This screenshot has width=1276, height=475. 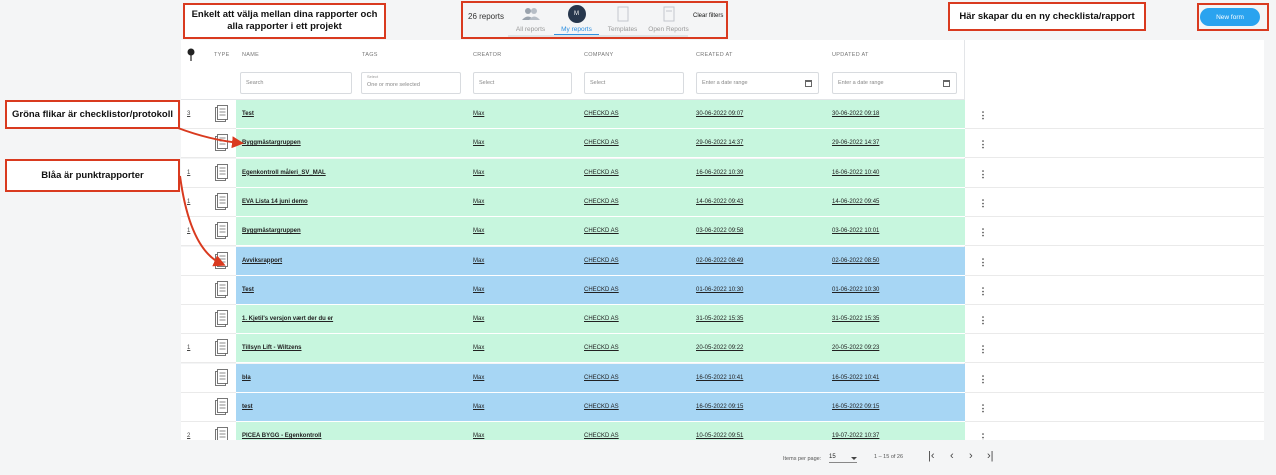 I want to click on annotation-arrows, so click(x=210, y=197).